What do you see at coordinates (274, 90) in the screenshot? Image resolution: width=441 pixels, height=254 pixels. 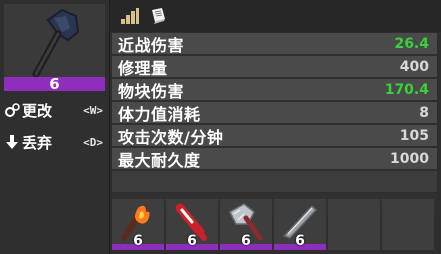 I see `stat-row-block-damage: 物块伤害 170.4` at bounding box center [274, 90].